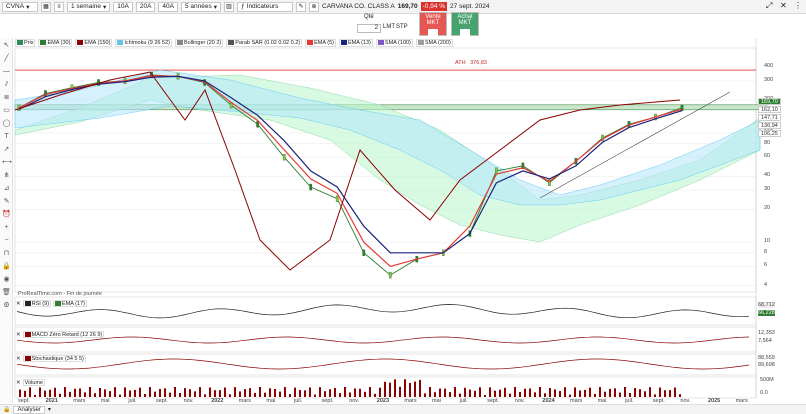 This screenshot has width=806, height=414. I want to click on panel-frame, so click(385, 364).